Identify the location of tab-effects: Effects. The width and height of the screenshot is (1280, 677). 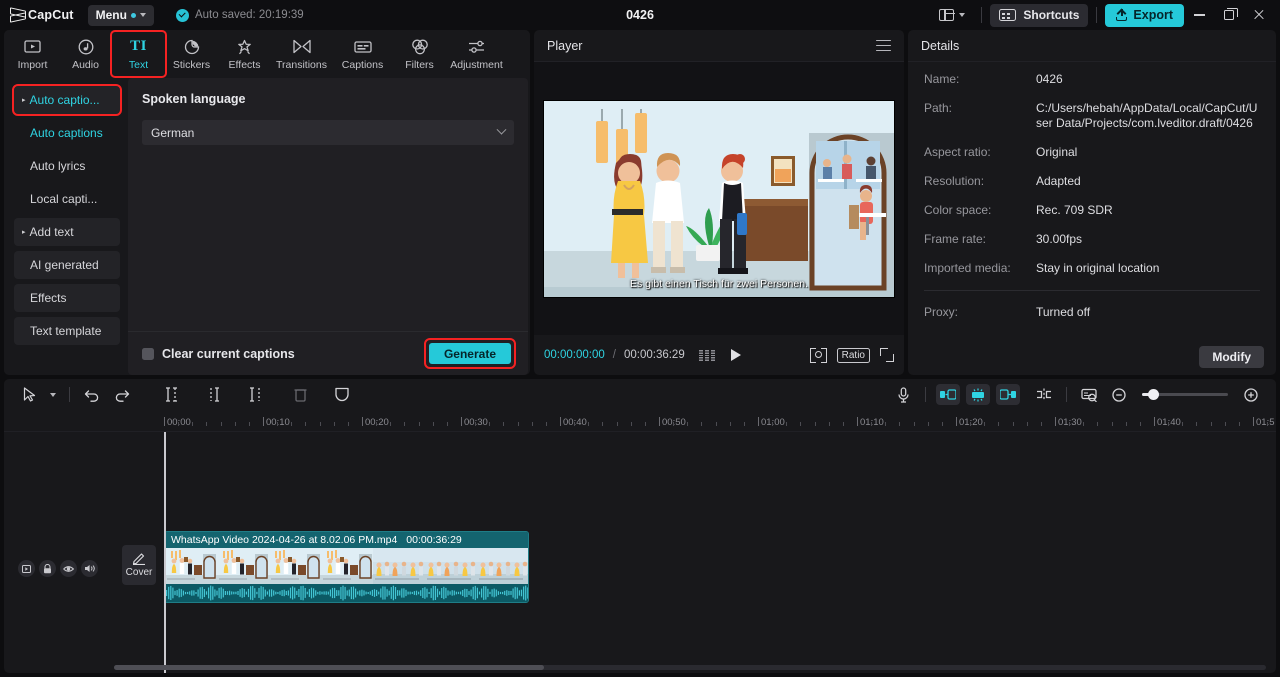
(244, 54).